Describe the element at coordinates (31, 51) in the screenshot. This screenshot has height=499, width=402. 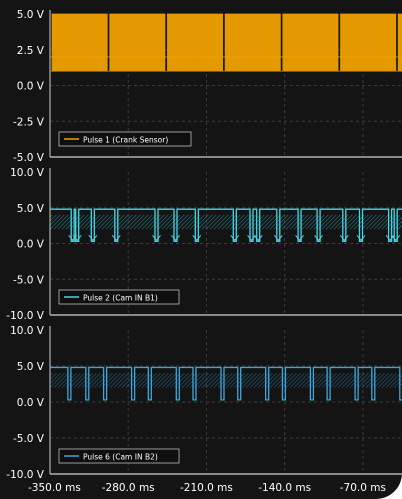
I see `y-tick-label: 2.5 V` at that location.